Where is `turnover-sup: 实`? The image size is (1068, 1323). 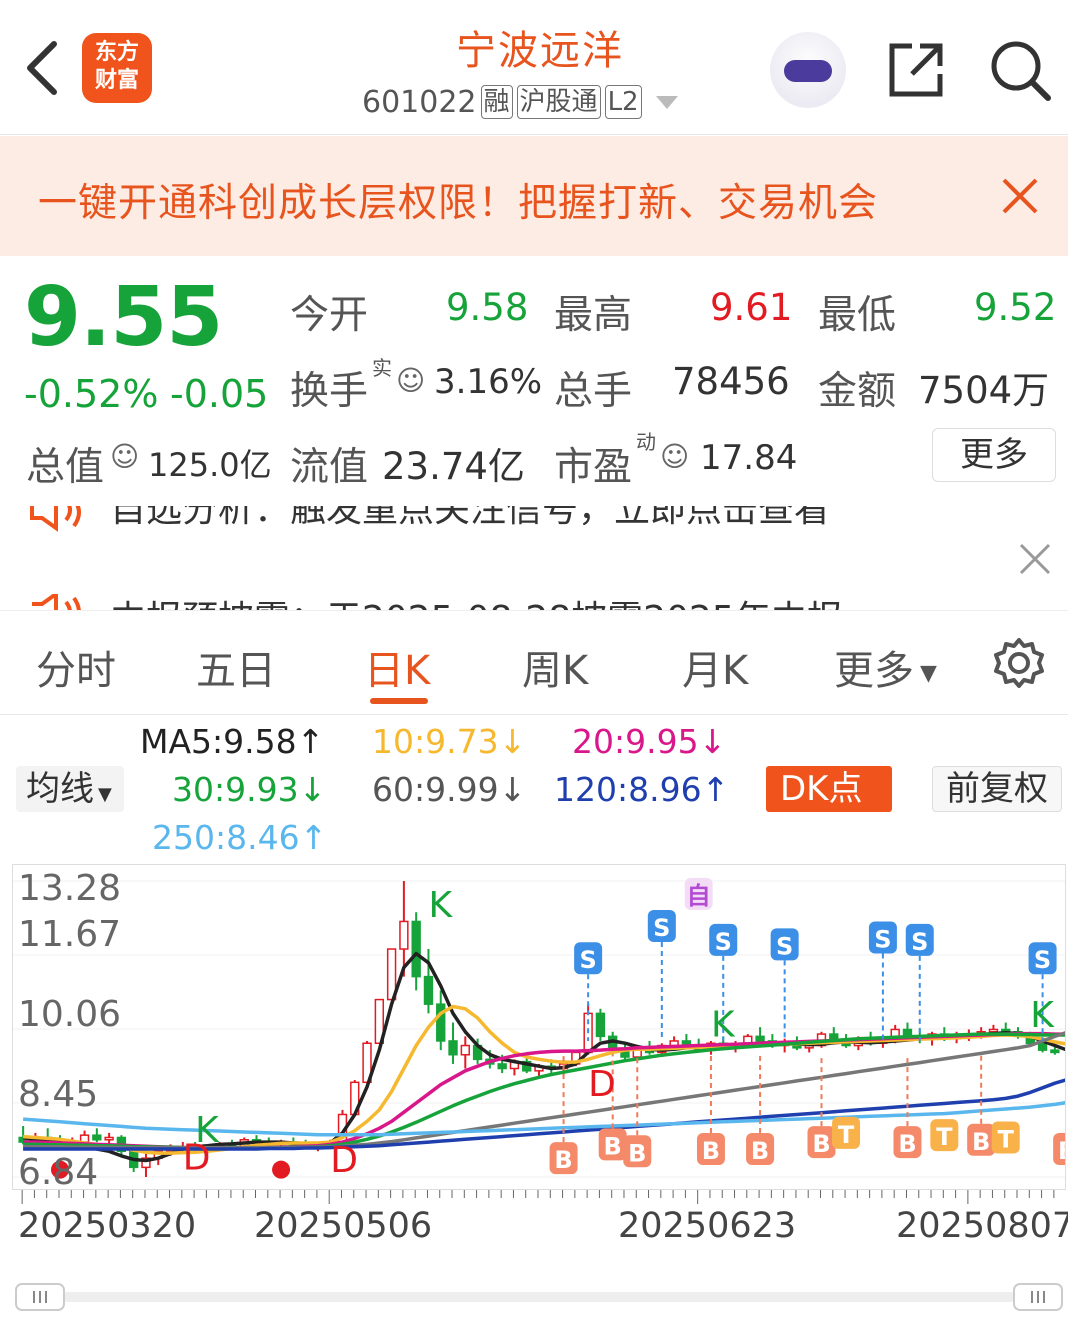
turnover-sup: 实 is located at coordinates (382, 368).